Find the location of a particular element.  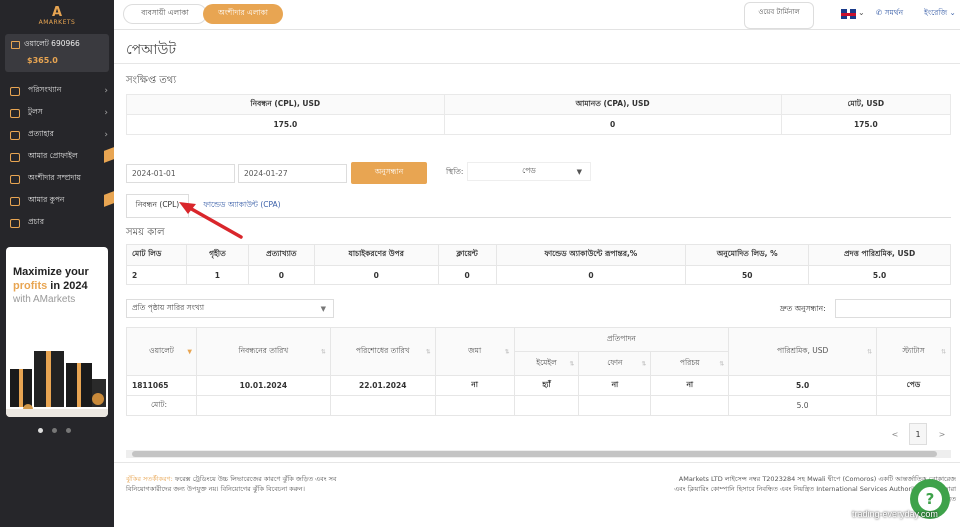

column-header-email: ইমেইল ⇅ is located at coordinates (546, 363).